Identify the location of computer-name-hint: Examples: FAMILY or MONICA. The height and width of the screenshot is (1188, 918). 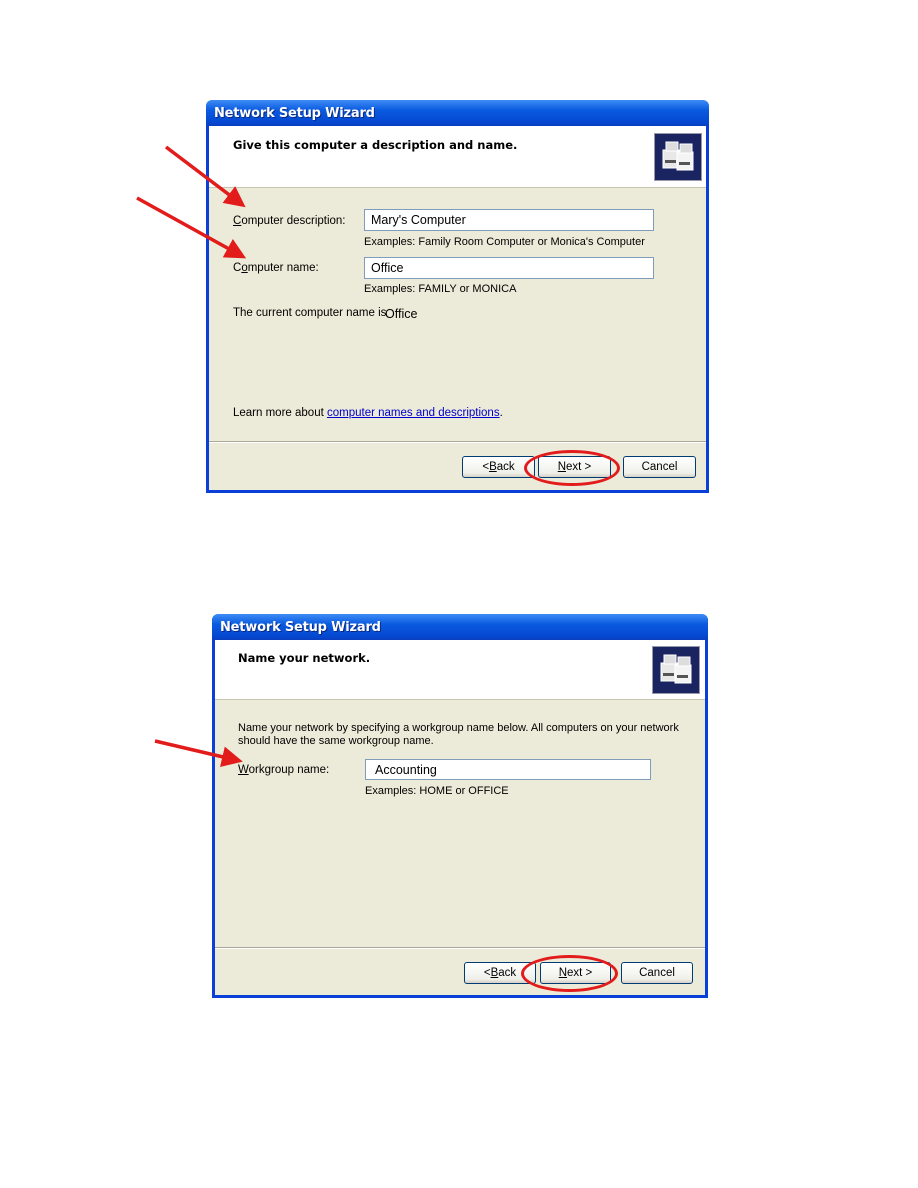
(440, 289).